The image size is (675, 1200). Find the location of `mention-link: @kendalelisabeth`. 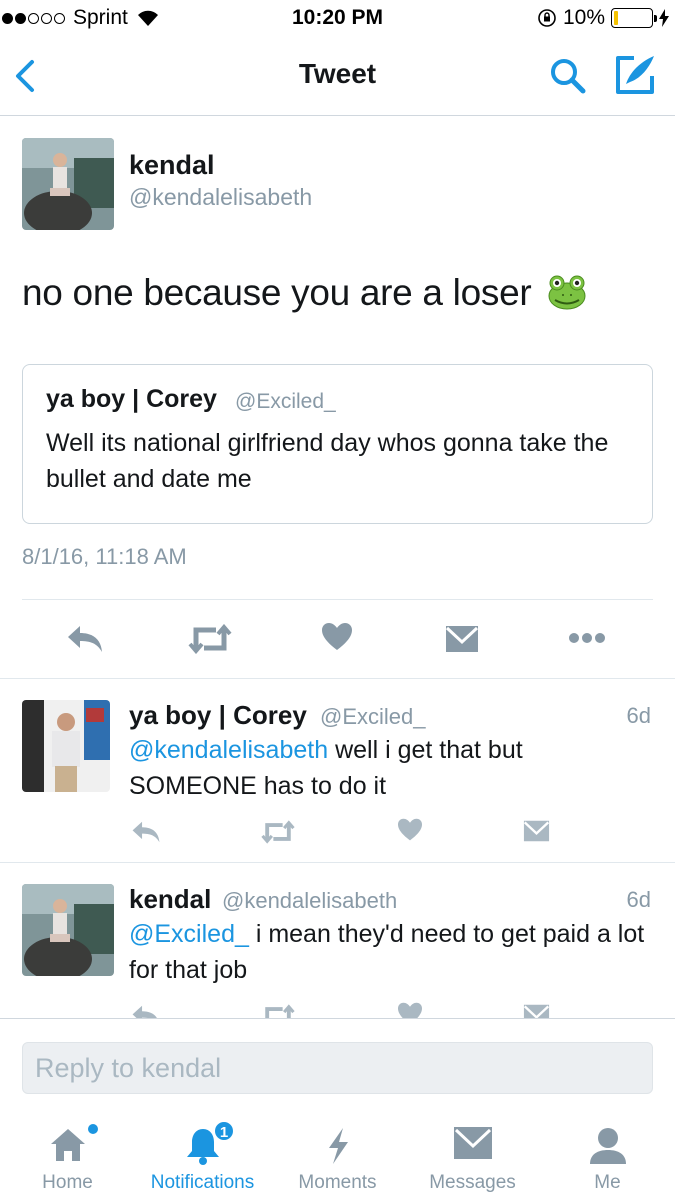

mention-link: @kendalelisabeth is located at coordinates (228, 750).